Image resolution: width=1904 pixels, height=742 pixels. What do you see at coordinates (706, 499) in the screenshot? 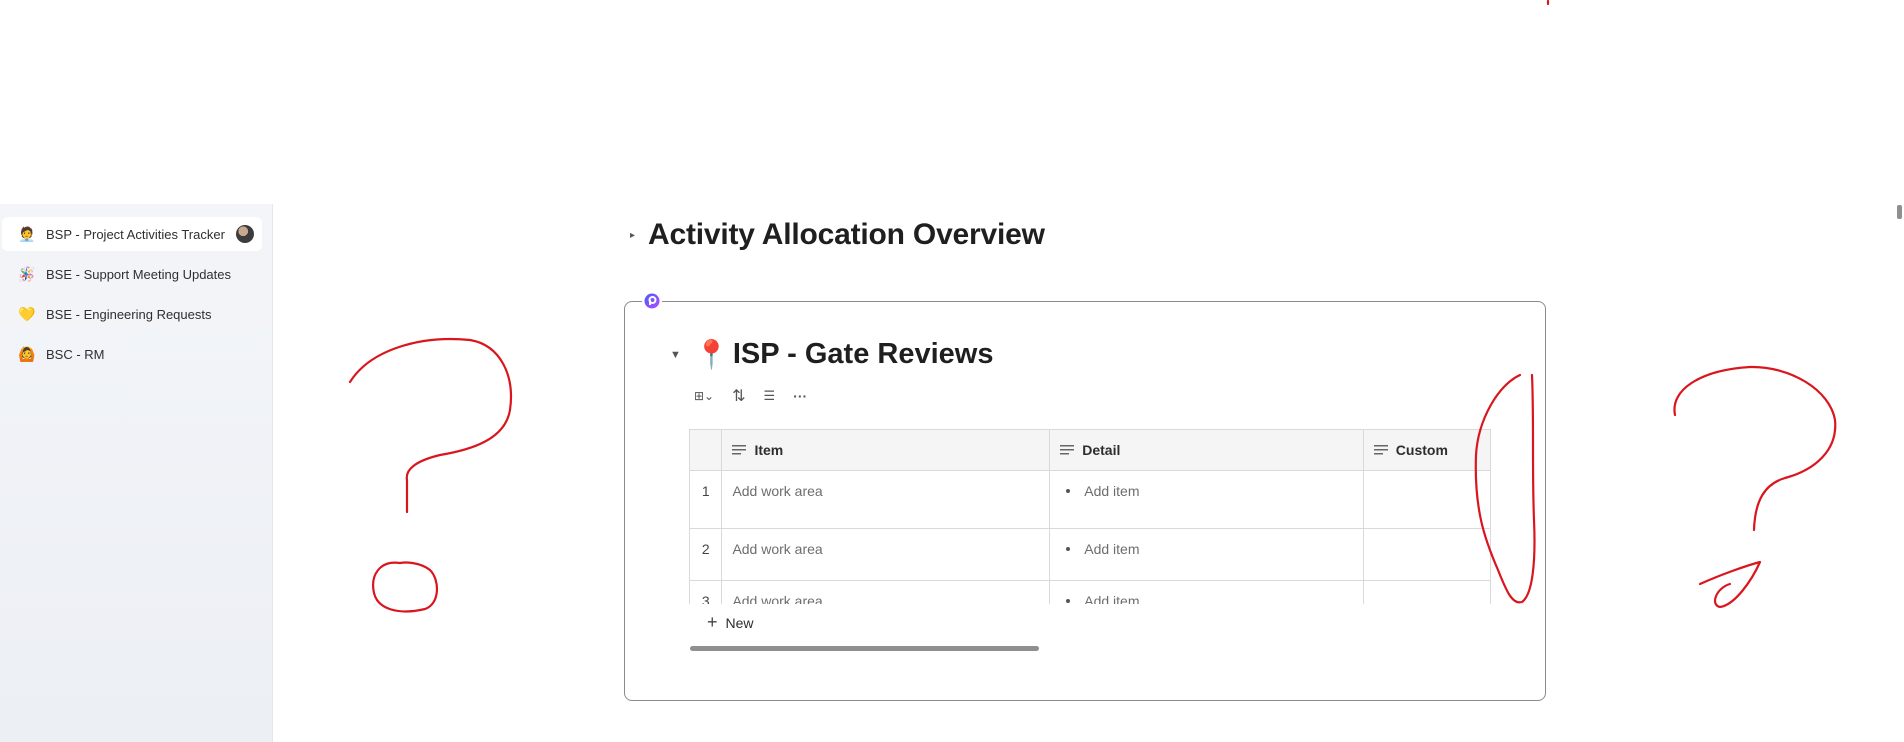
I see `row-number: 1` at bounding box center [706, 499].